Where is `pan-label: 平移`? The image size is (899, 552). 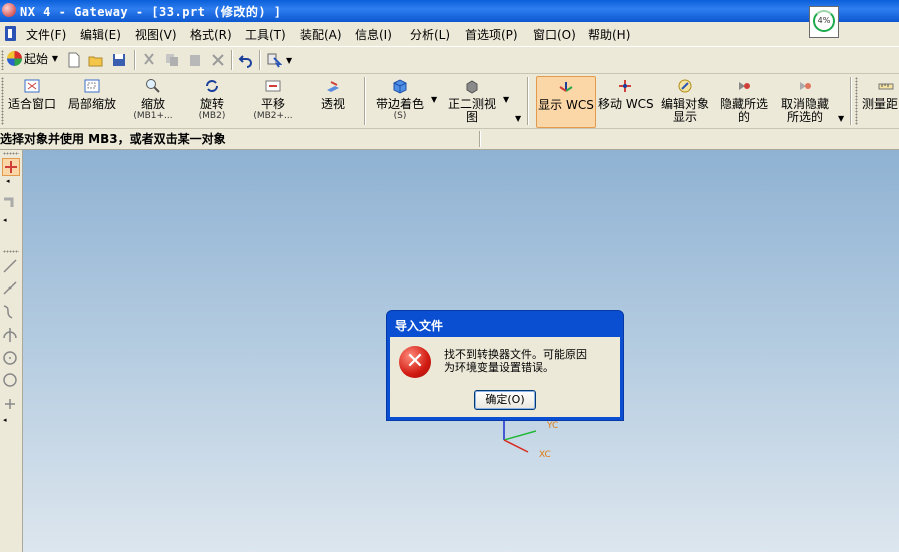 pan-label: 平移 is located at coordinates (272, 104).